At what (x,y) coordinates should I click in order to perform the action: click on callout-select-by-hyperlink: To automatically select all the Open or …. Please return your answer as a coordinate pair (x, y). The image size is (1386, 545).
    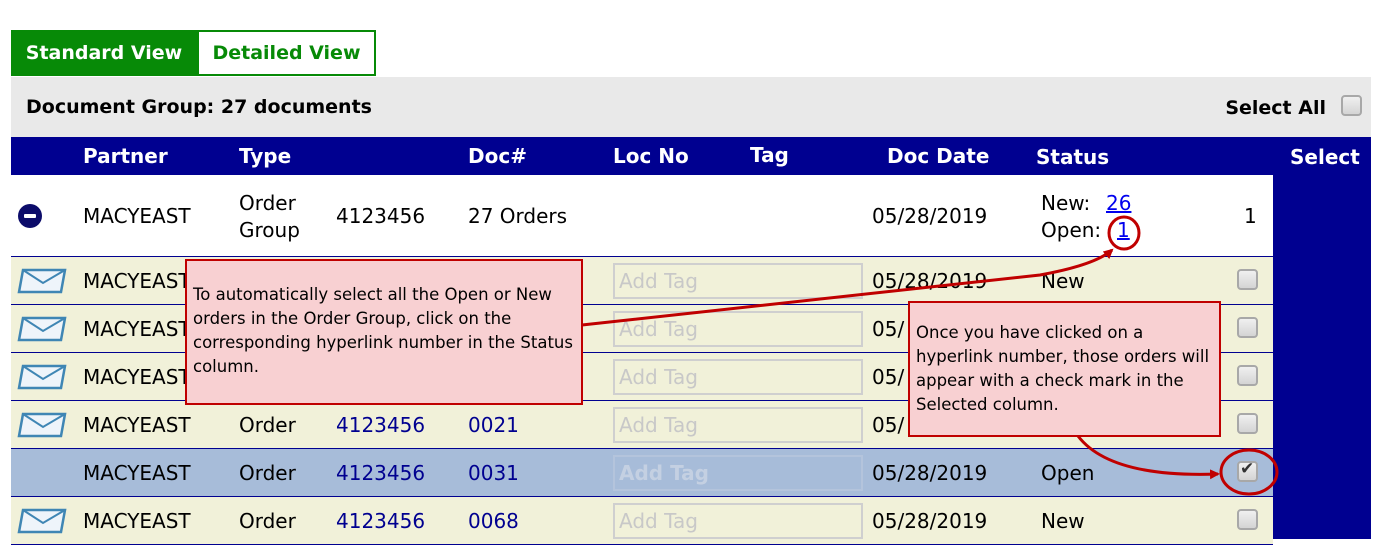
    Looking at the image, I should click on (384, 332).